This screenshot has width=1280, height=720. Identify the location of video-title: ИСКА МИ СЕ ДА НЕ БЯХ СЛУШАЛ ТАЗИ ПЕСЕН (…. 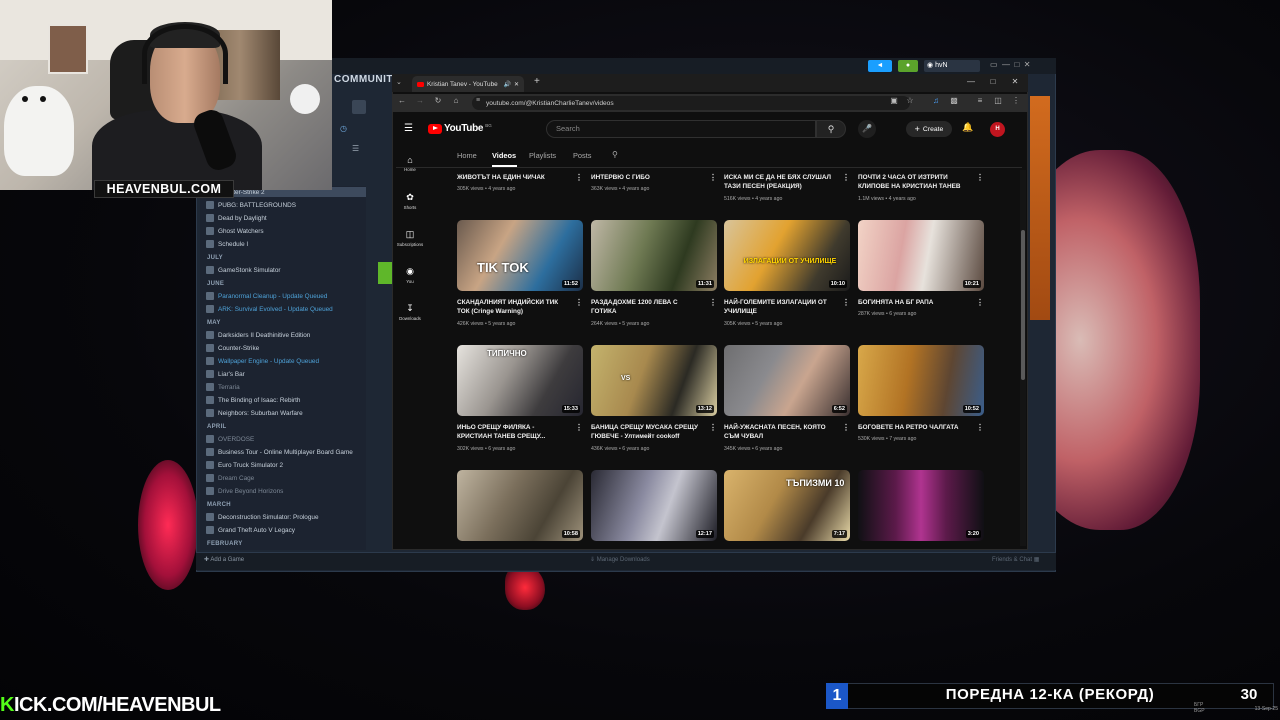
(780, 182).